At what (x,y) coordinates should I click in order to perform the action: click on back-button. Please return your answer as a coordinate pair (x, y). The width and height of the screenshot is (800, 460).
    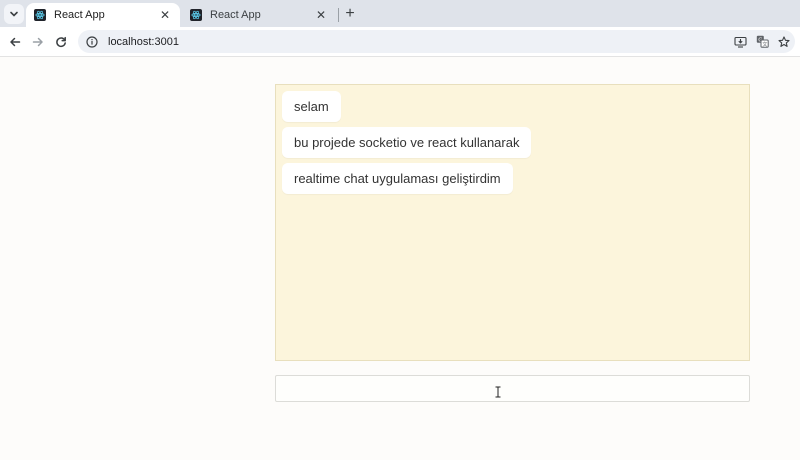
    Looking at the image, I should click on (15, 42).